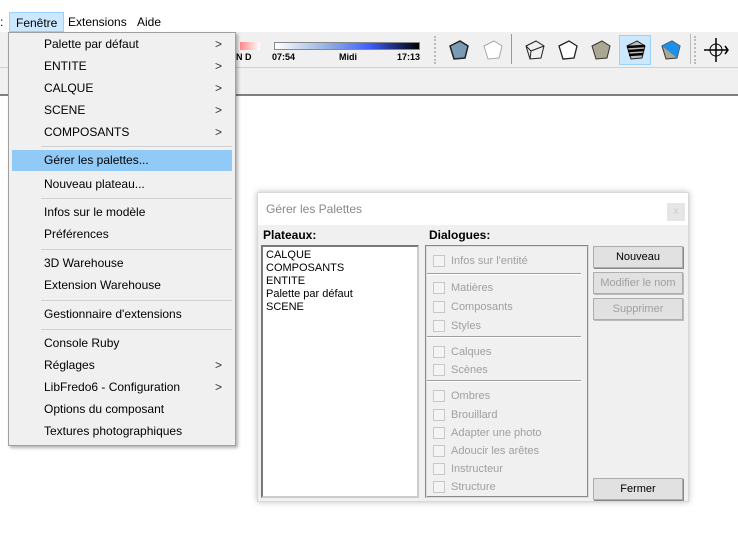  Describe the element at coordinates (471, 352) in the screenshot. I see `checkbox-label: Calques` at that location.